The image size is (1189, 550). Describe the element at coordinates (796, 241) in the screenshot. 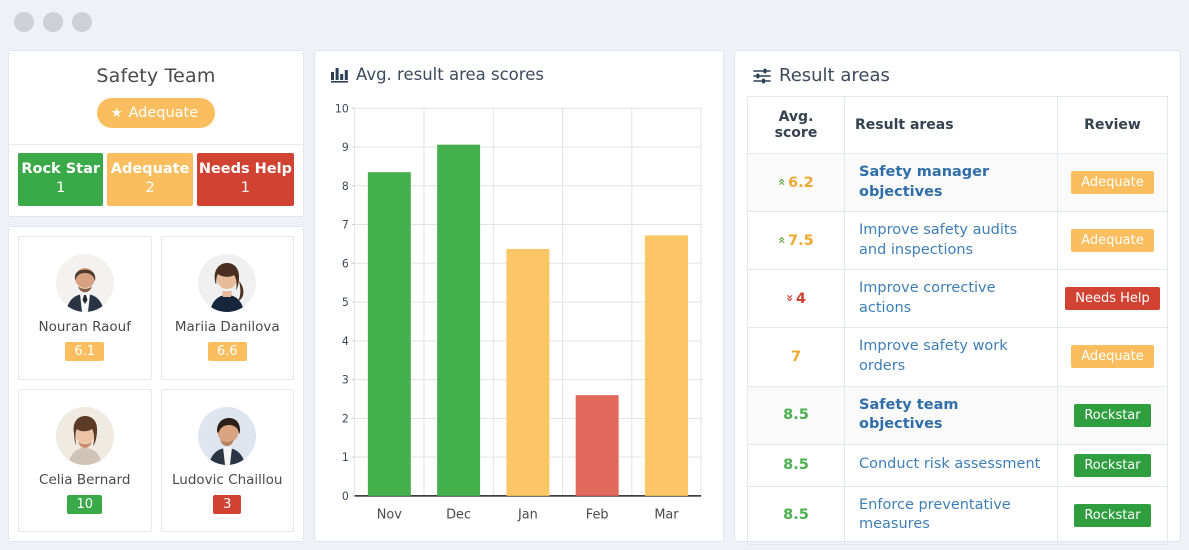

I see `cell-avg-score: «7.5` at that location.